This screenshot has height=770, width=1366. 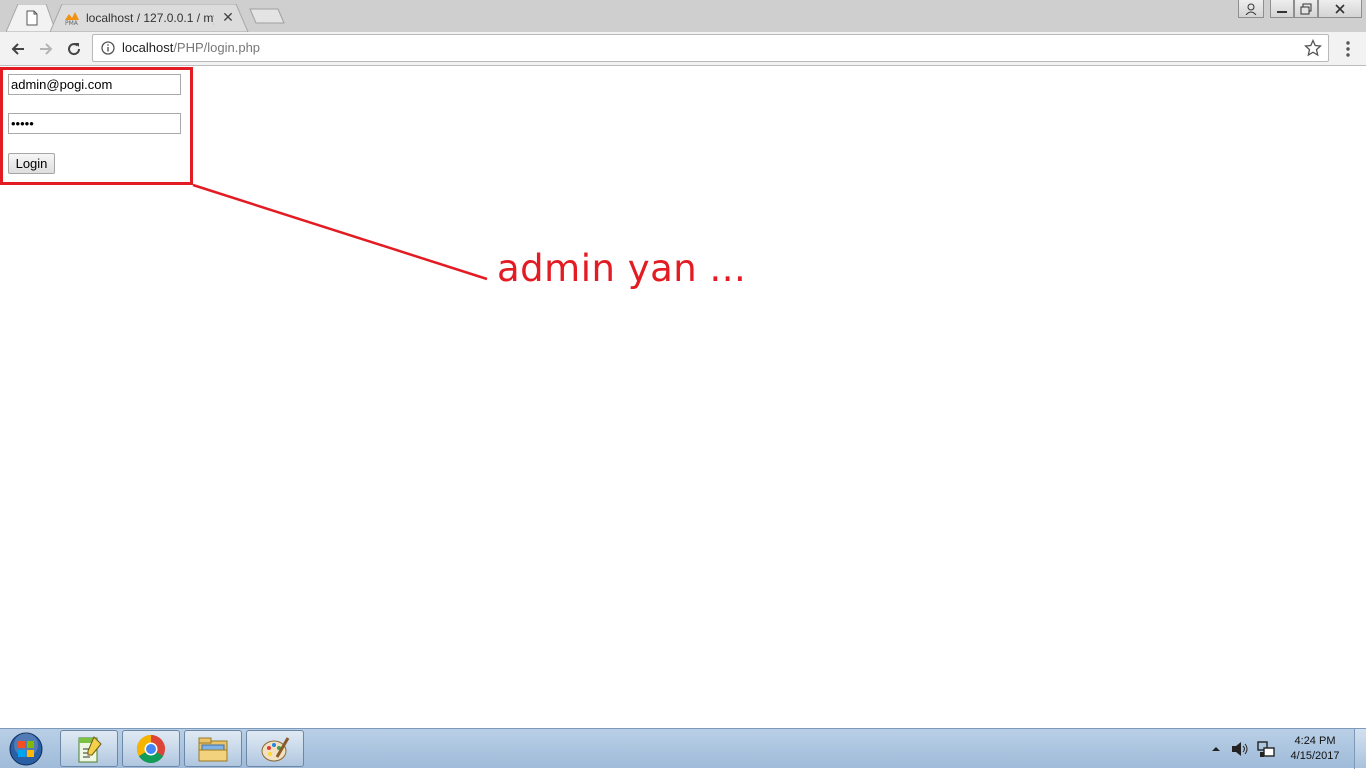 I want to click on reload-button, so click(x=74, y=49).